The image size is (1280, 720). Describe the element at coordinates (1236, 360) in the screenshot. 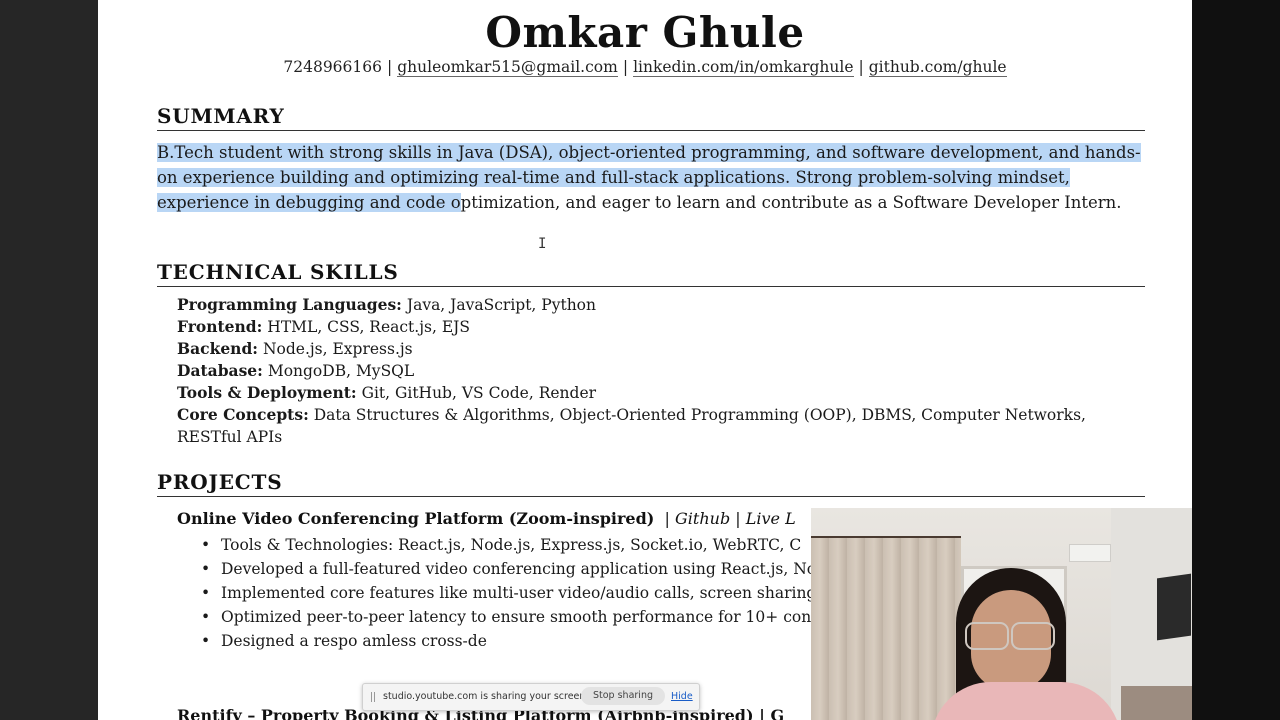

I see `right-background-panel` at that location.